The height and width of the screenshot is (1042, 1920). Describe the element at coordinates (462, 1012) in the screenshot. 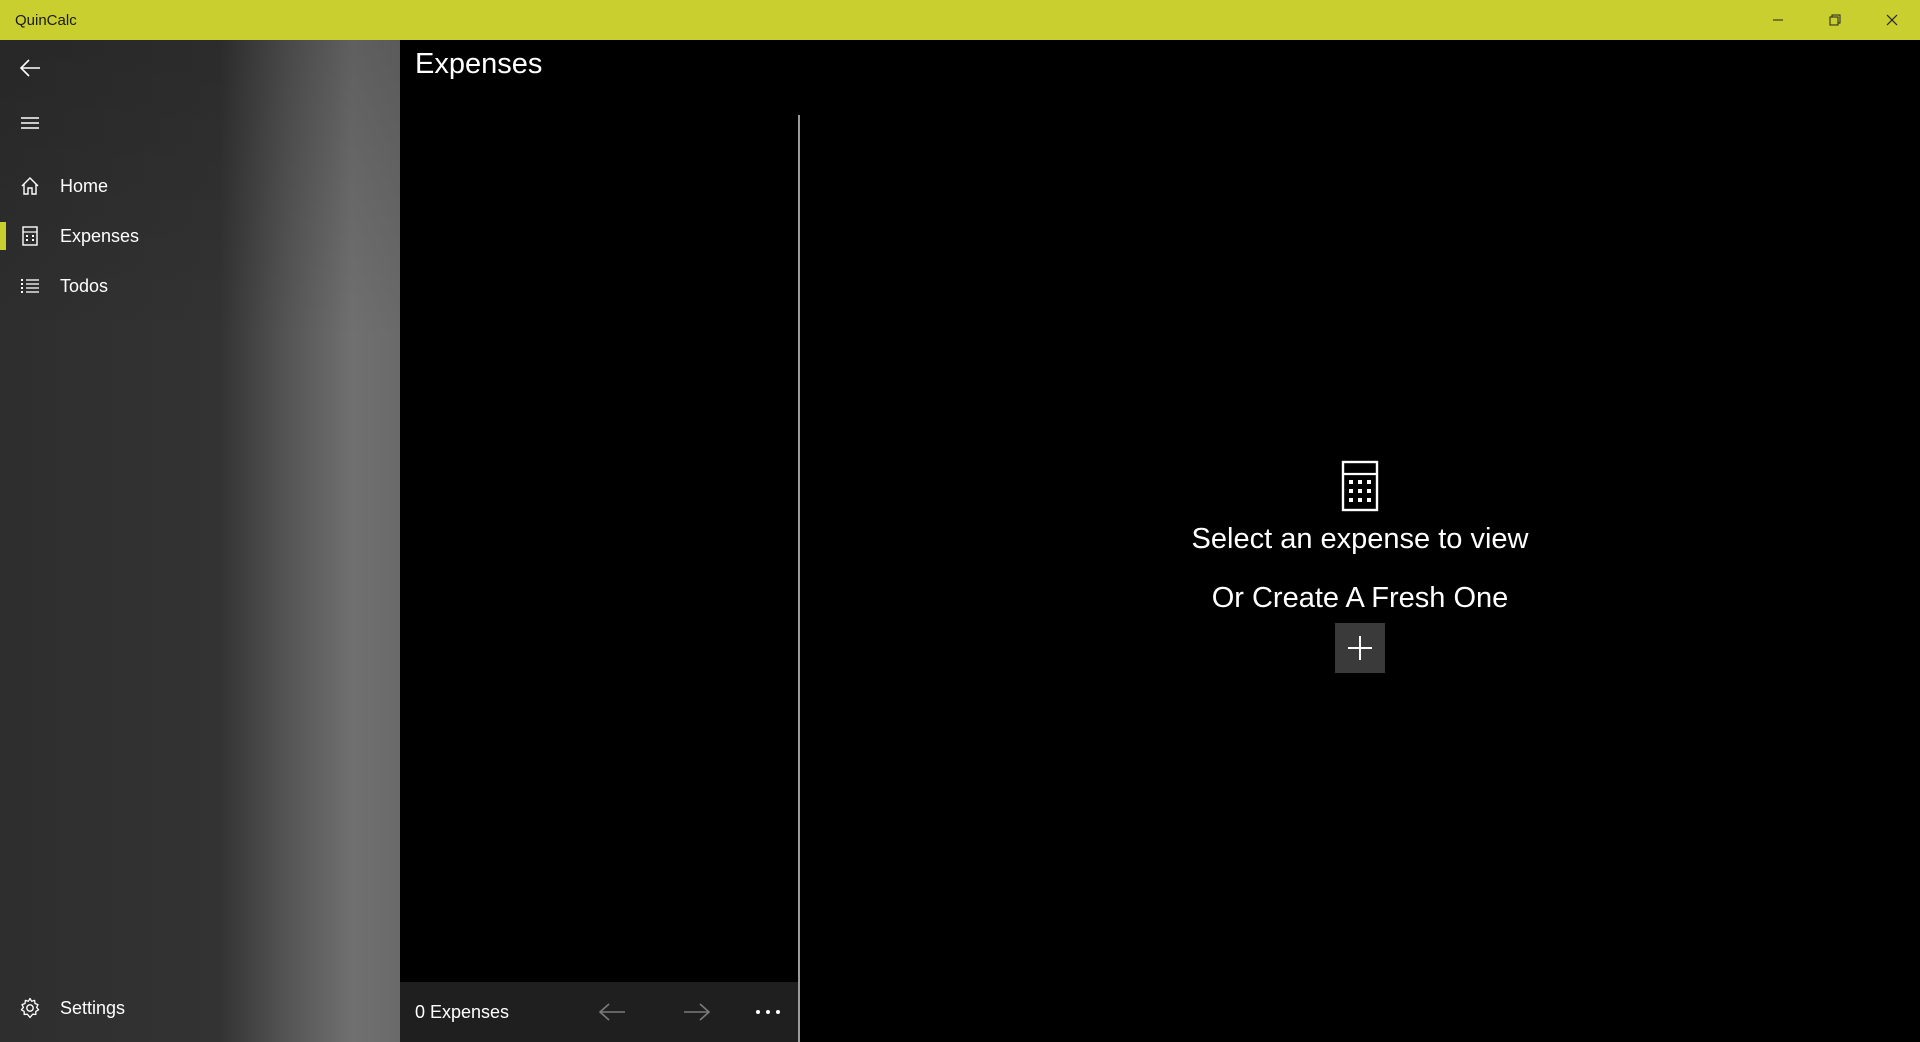

I see `expense-count: 0 Expenses` at that location.